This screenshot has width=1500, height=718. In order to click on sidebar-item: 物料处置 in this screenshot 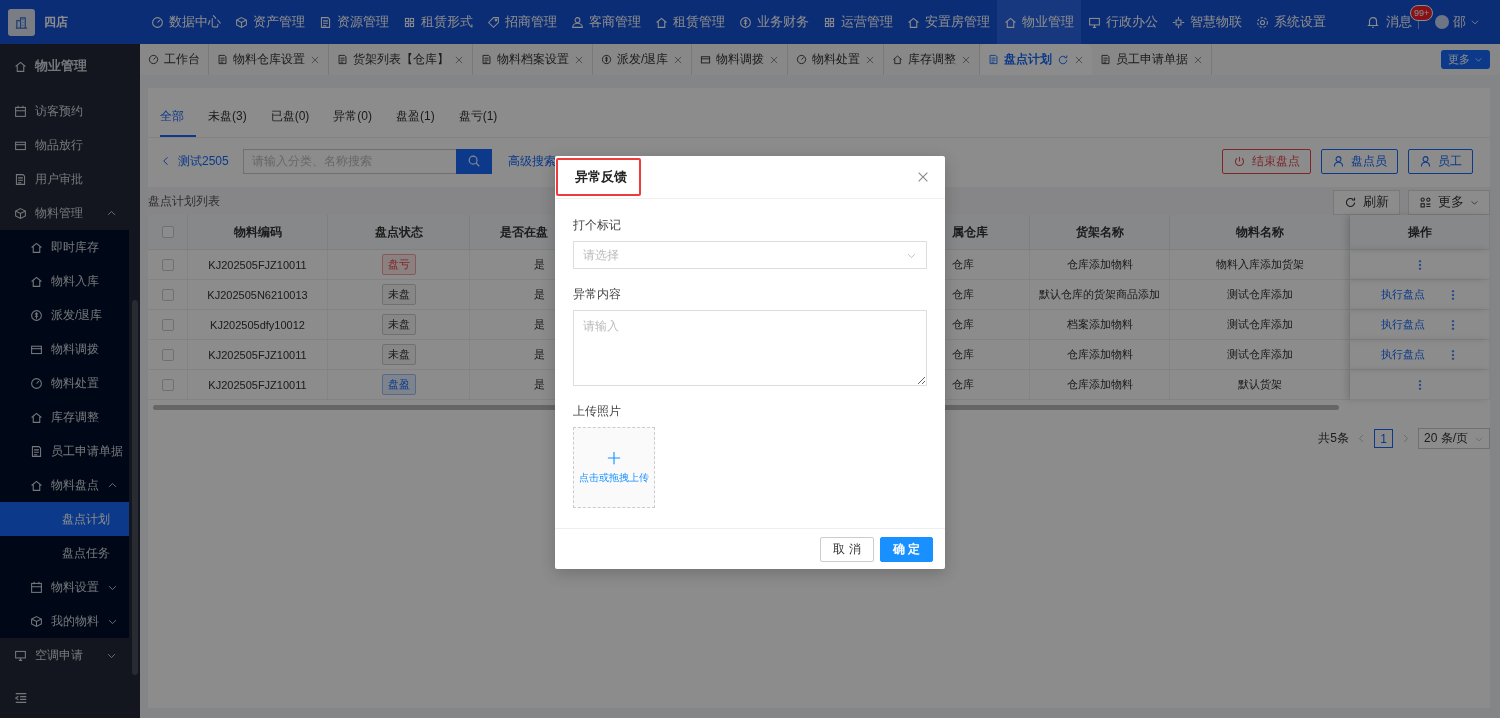, I will do `click(64, 383)`.